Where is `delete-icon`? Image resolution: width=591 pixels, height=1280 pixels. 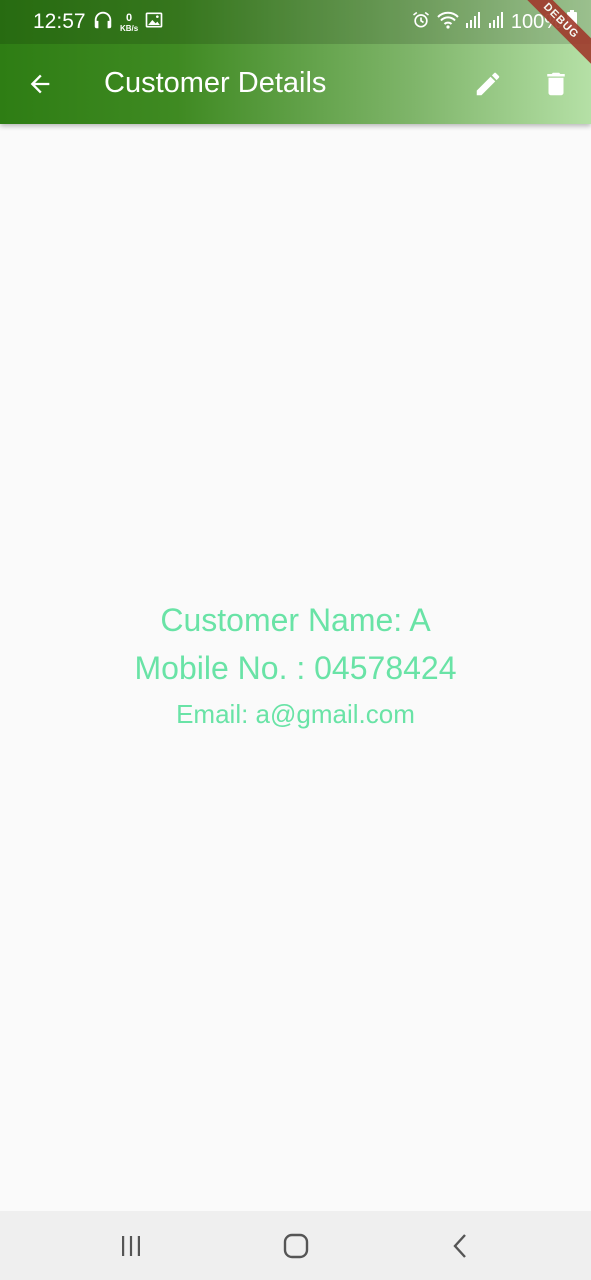
delete-icon is located at coordinates (556, 84).